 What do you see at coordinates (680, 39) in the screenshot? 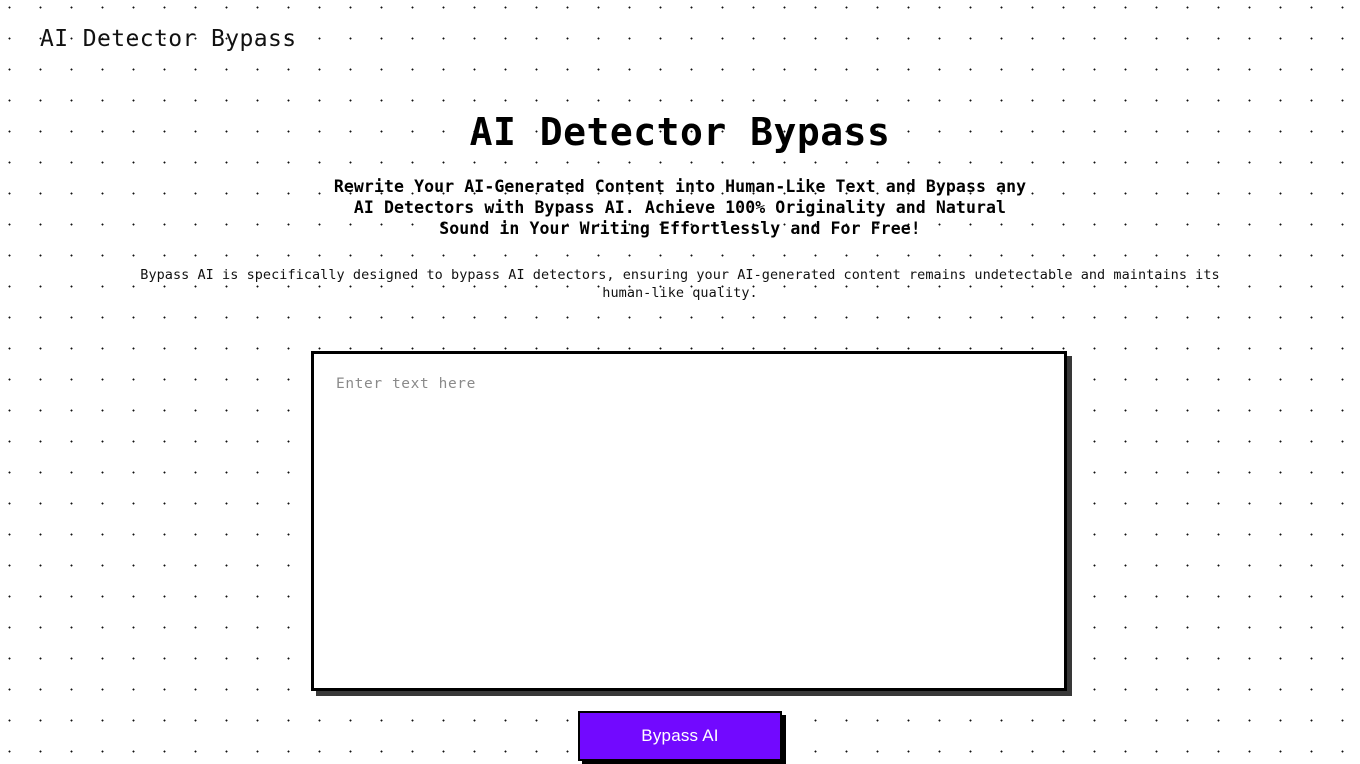
I see `top-navigation-bar: AI Detector Bypass` at bounding box center [680, 39].